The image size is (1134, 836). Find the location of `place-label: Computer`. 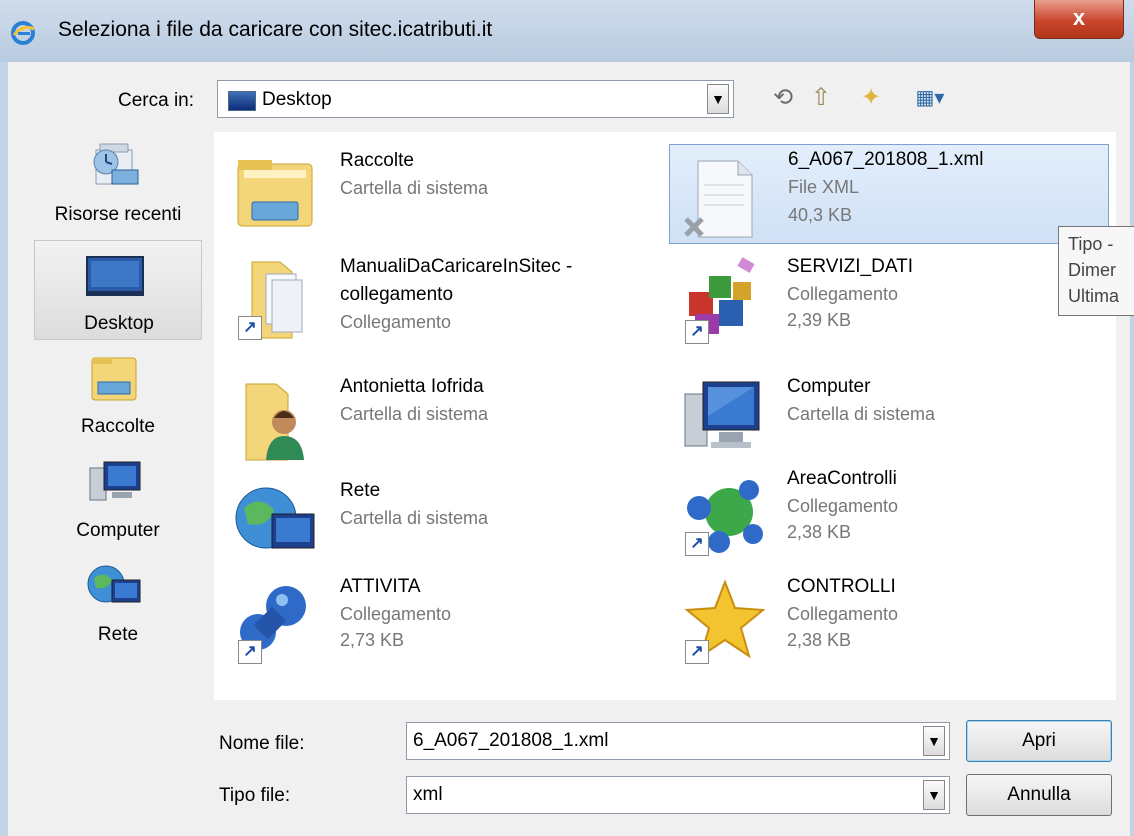

place-label: Computer is located at coordinates (118, 530).